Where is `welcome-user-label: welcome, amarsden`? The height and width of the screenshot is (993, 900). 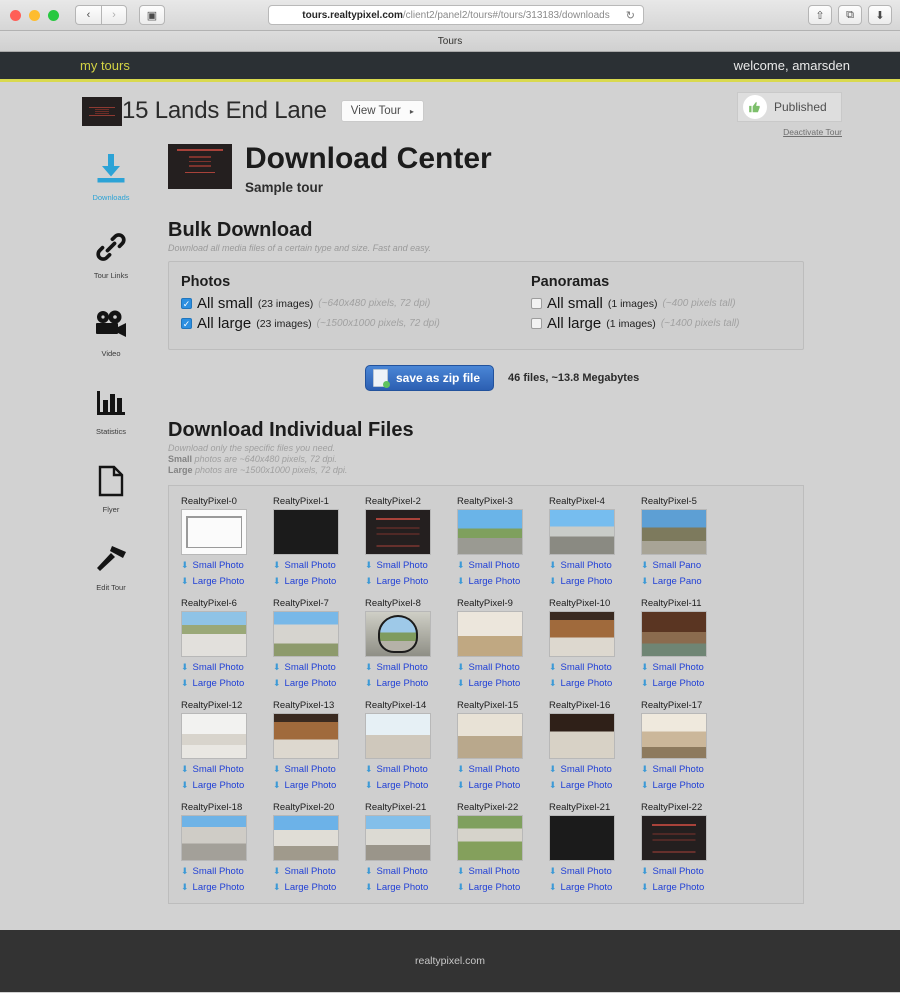 welcome-user-label: welcome, amarsden is located at coordinates (792, 65).